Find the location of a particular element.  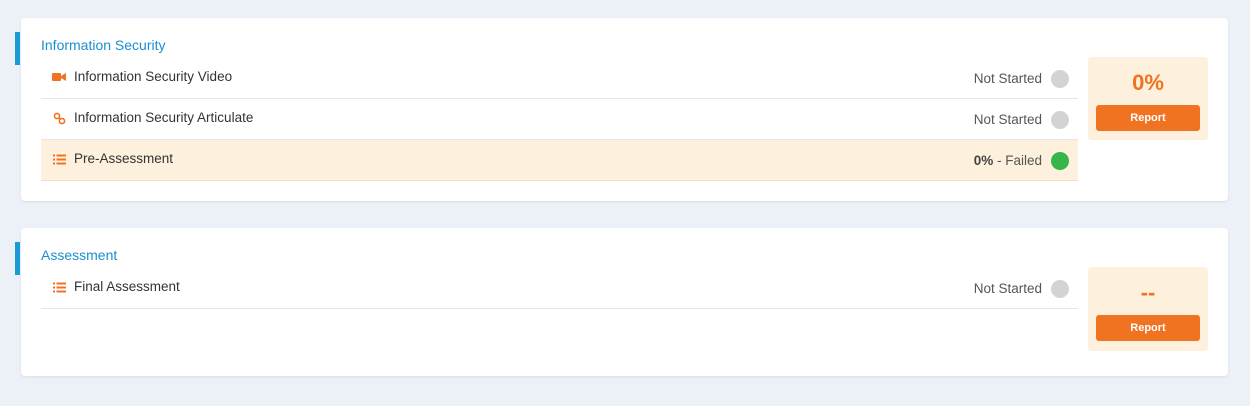

module-score: 0% is located at coordinates (983, 160).